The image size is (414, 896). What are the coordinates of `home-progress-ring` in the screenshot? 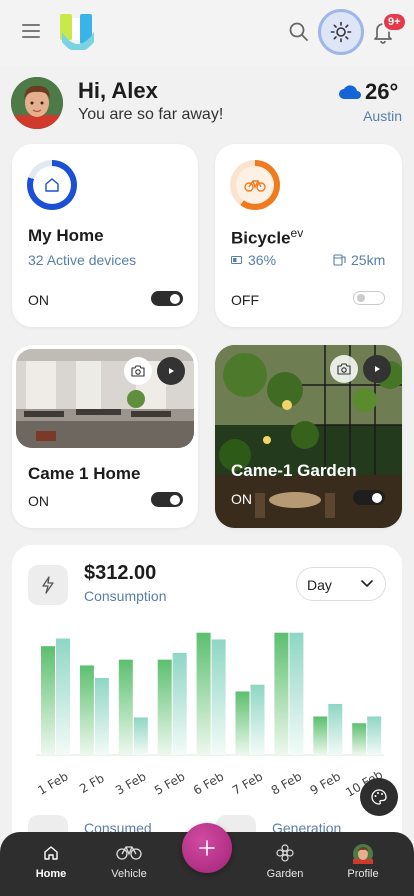 It's located at (52, 185).